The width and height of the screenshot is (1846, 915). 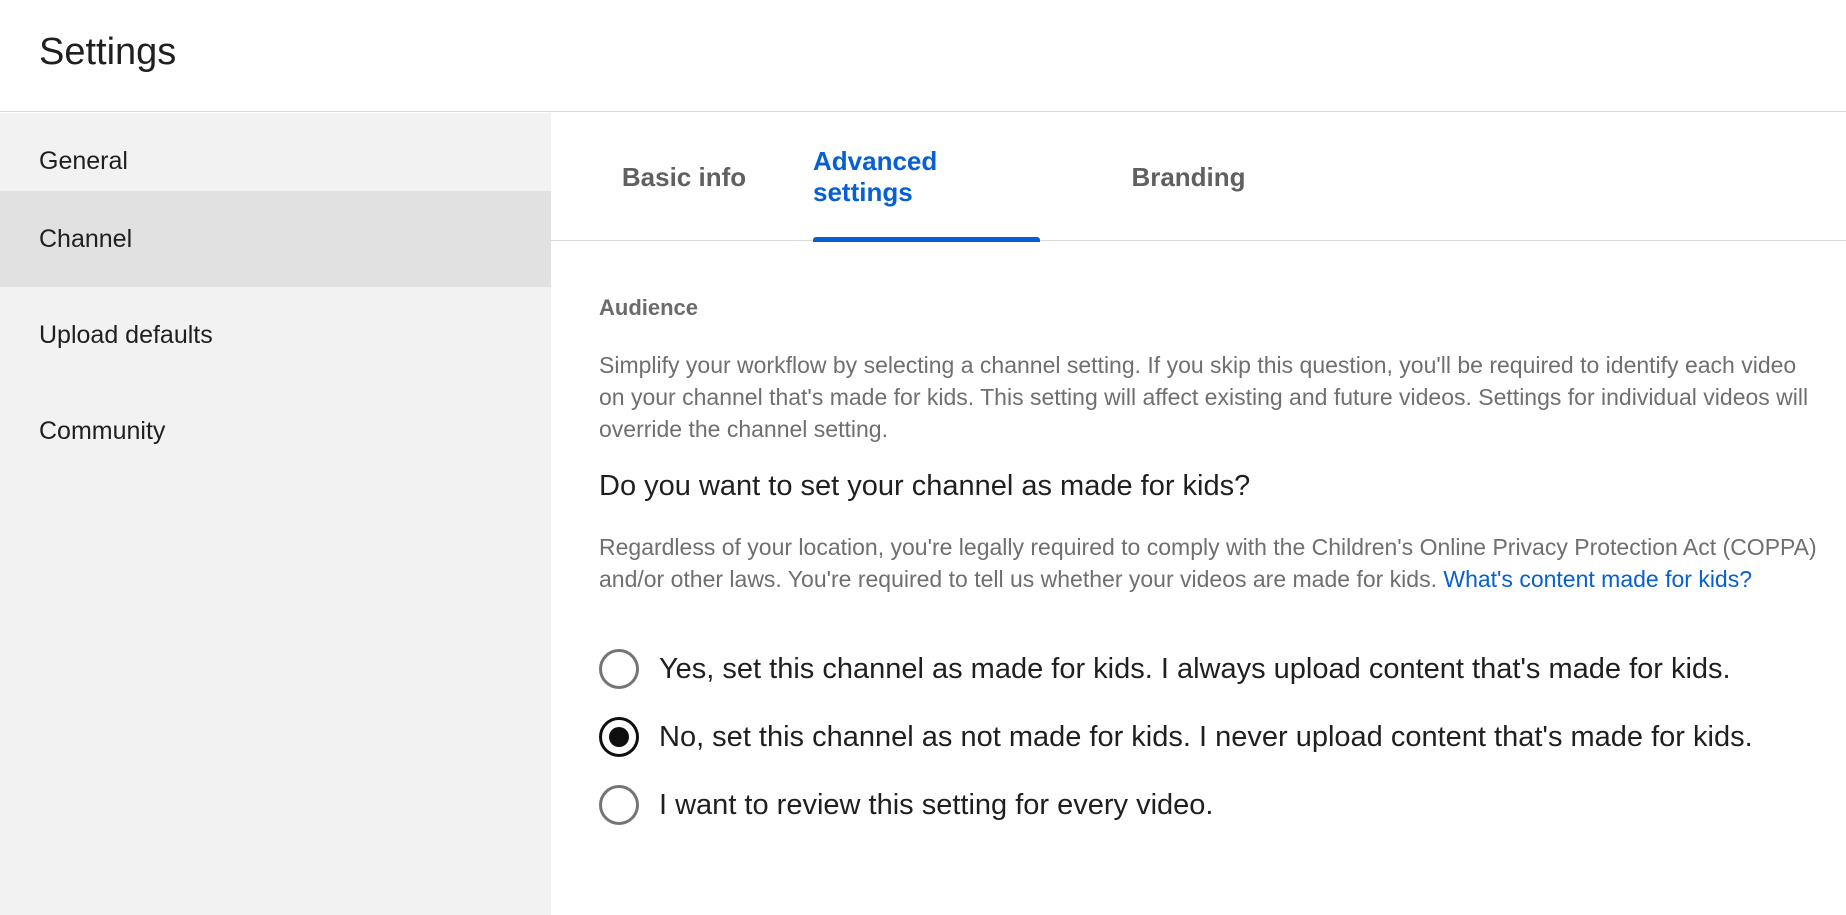 What do you see at coordinates (83, 160) in the screenshot?
I see `sidebar-item-label: General` at bounding box center [83, 160].